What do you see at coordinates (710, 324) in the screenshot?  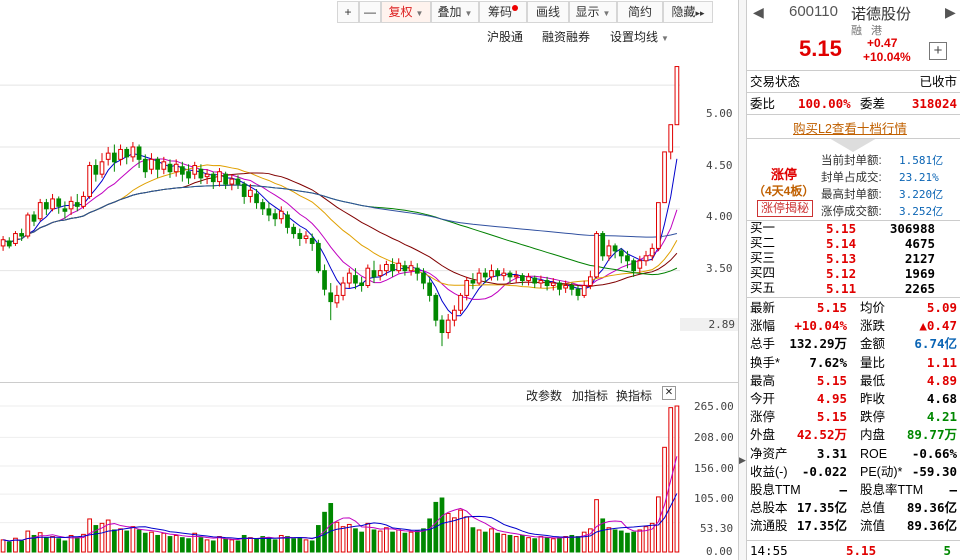 I see `low-price-marker: 2.89` at bounding box center [710, 324].